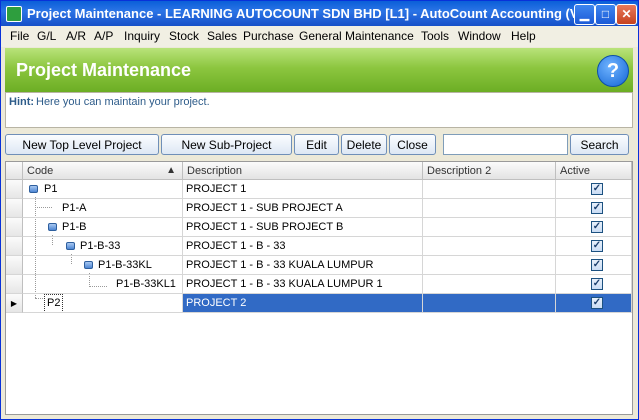  Describe the element at coordinates (222, 36) in the screenshot. I see `menu-sales: Sales` at that location.